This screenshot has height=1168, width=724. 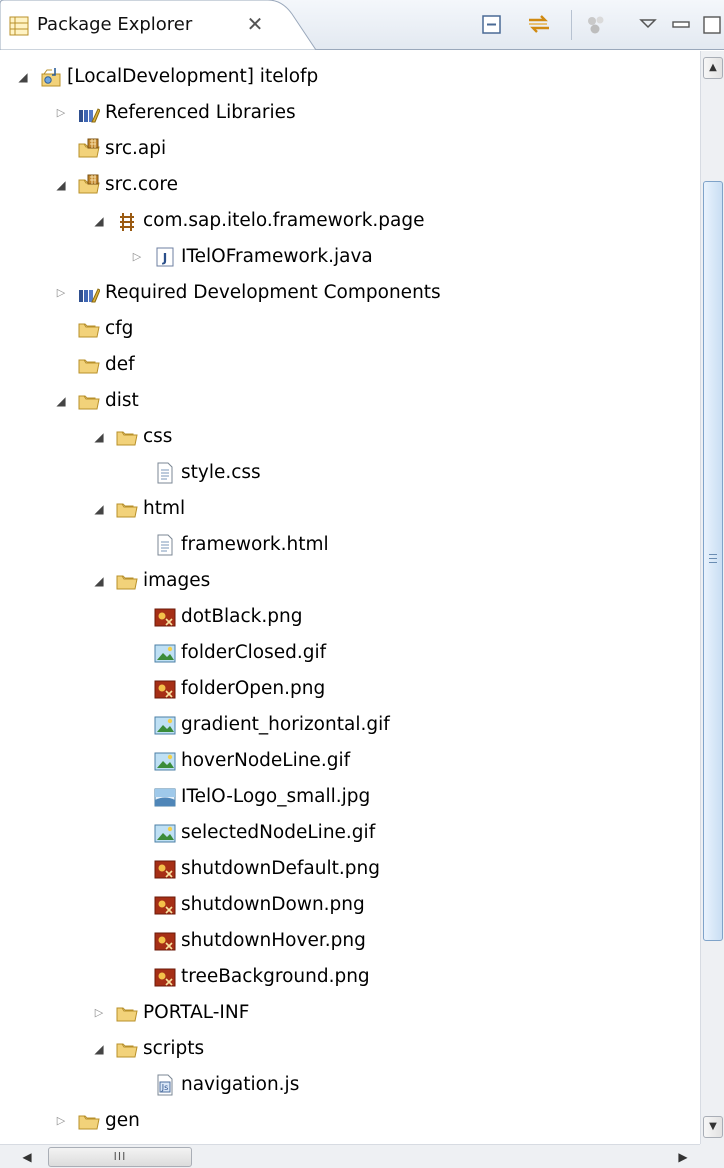 What do you see at coordinates (350, 113) in the screenshot?
I see `tree-item: ▷ Referenced Libraries` at bounding box center [350, 113].